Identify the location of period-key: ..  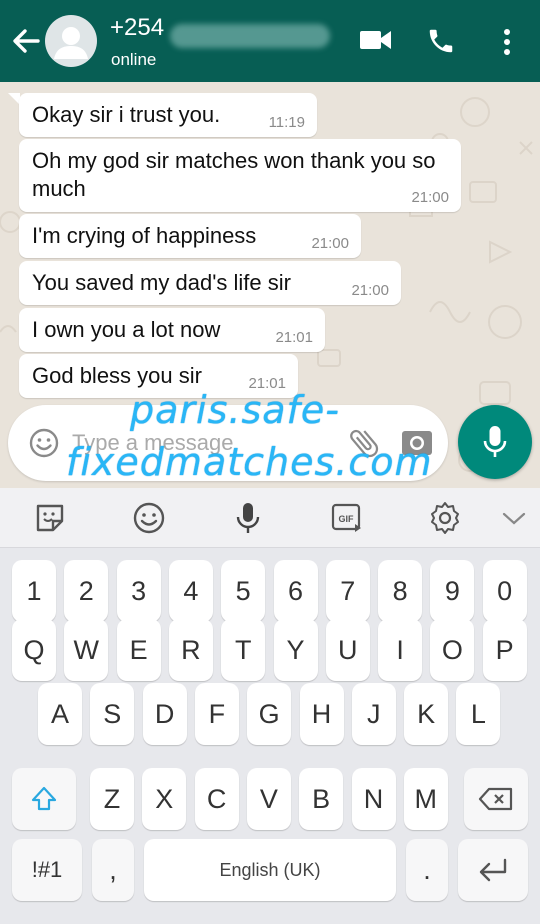
(427, 870).